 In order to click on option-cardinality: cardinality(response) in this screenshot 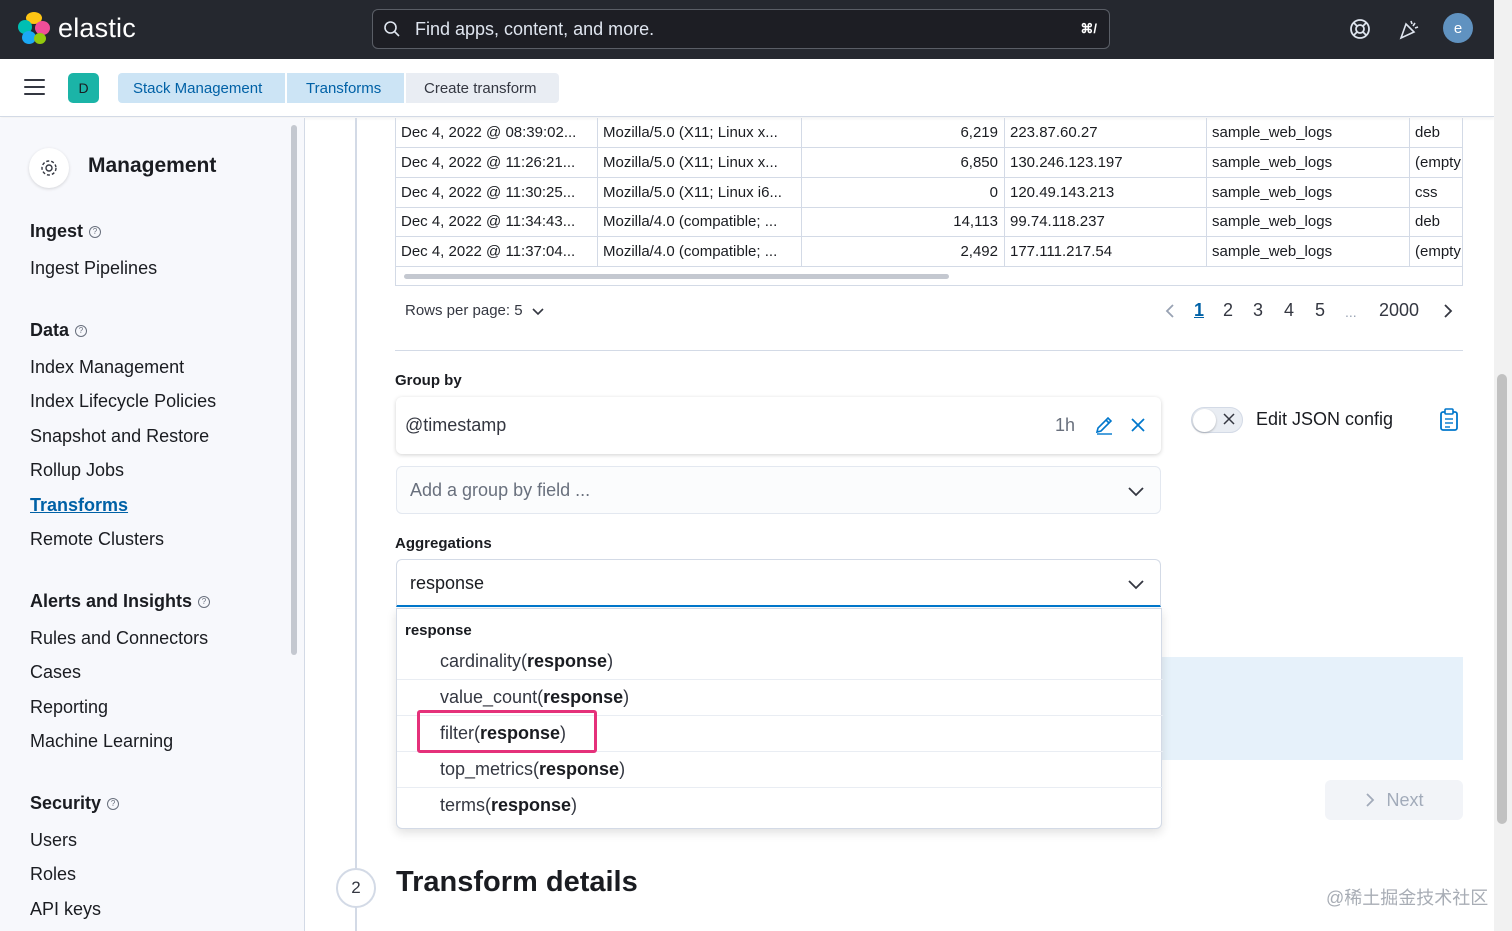, I will do `click(780, 662)`.